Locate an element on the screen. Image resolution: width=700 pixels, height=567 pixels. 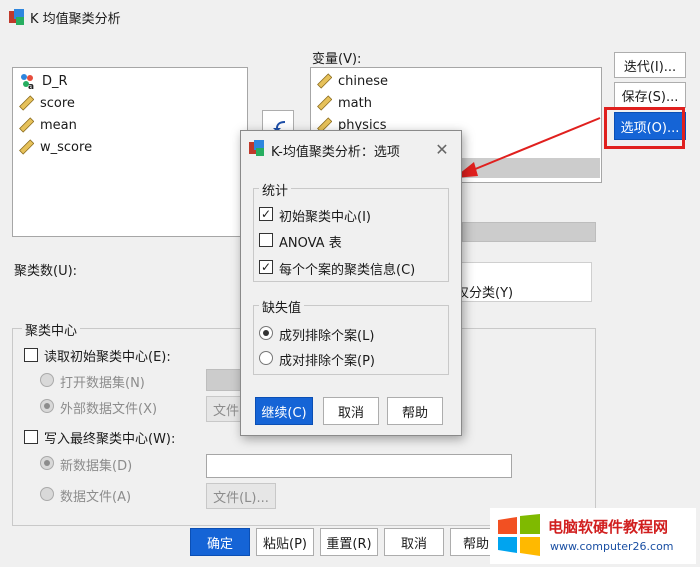
list-item: a D_R is located at coordinates (43, 81).